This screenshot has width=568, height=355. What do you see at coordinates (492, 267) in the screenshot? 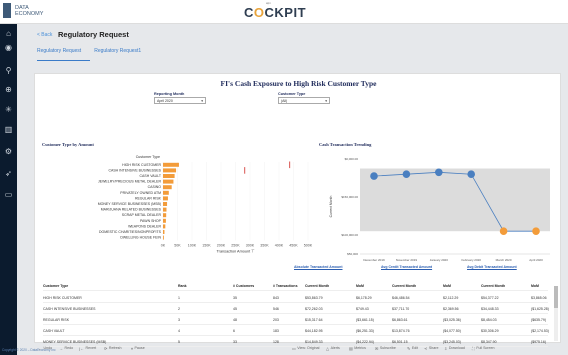
I see `group-header-avg-debit: Avg Debit Transacted Amount` at bounding box center [492, 267].